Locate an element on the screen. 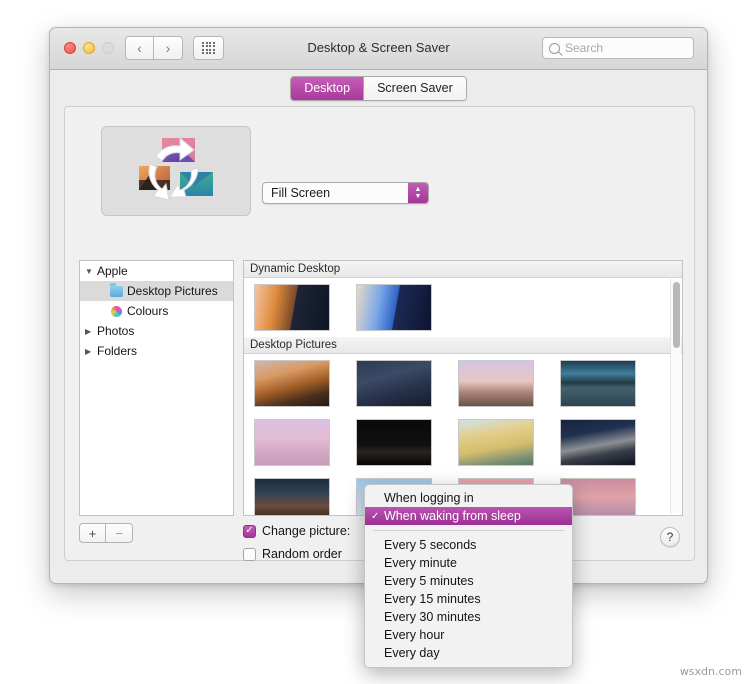 The width and height of the screenshot is (750, 684). scaling-popup-button: Fill Screen ▲ ▼ is located at coordinates (345, 193).